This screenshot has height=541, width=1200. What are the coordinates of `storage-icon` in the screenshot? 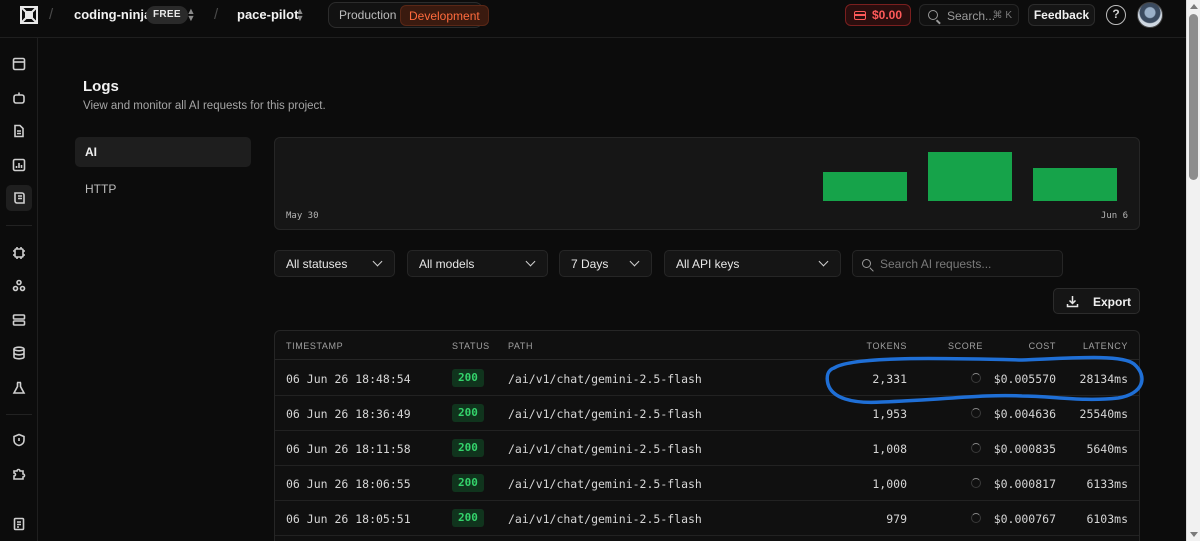 It's located at (19, 320).